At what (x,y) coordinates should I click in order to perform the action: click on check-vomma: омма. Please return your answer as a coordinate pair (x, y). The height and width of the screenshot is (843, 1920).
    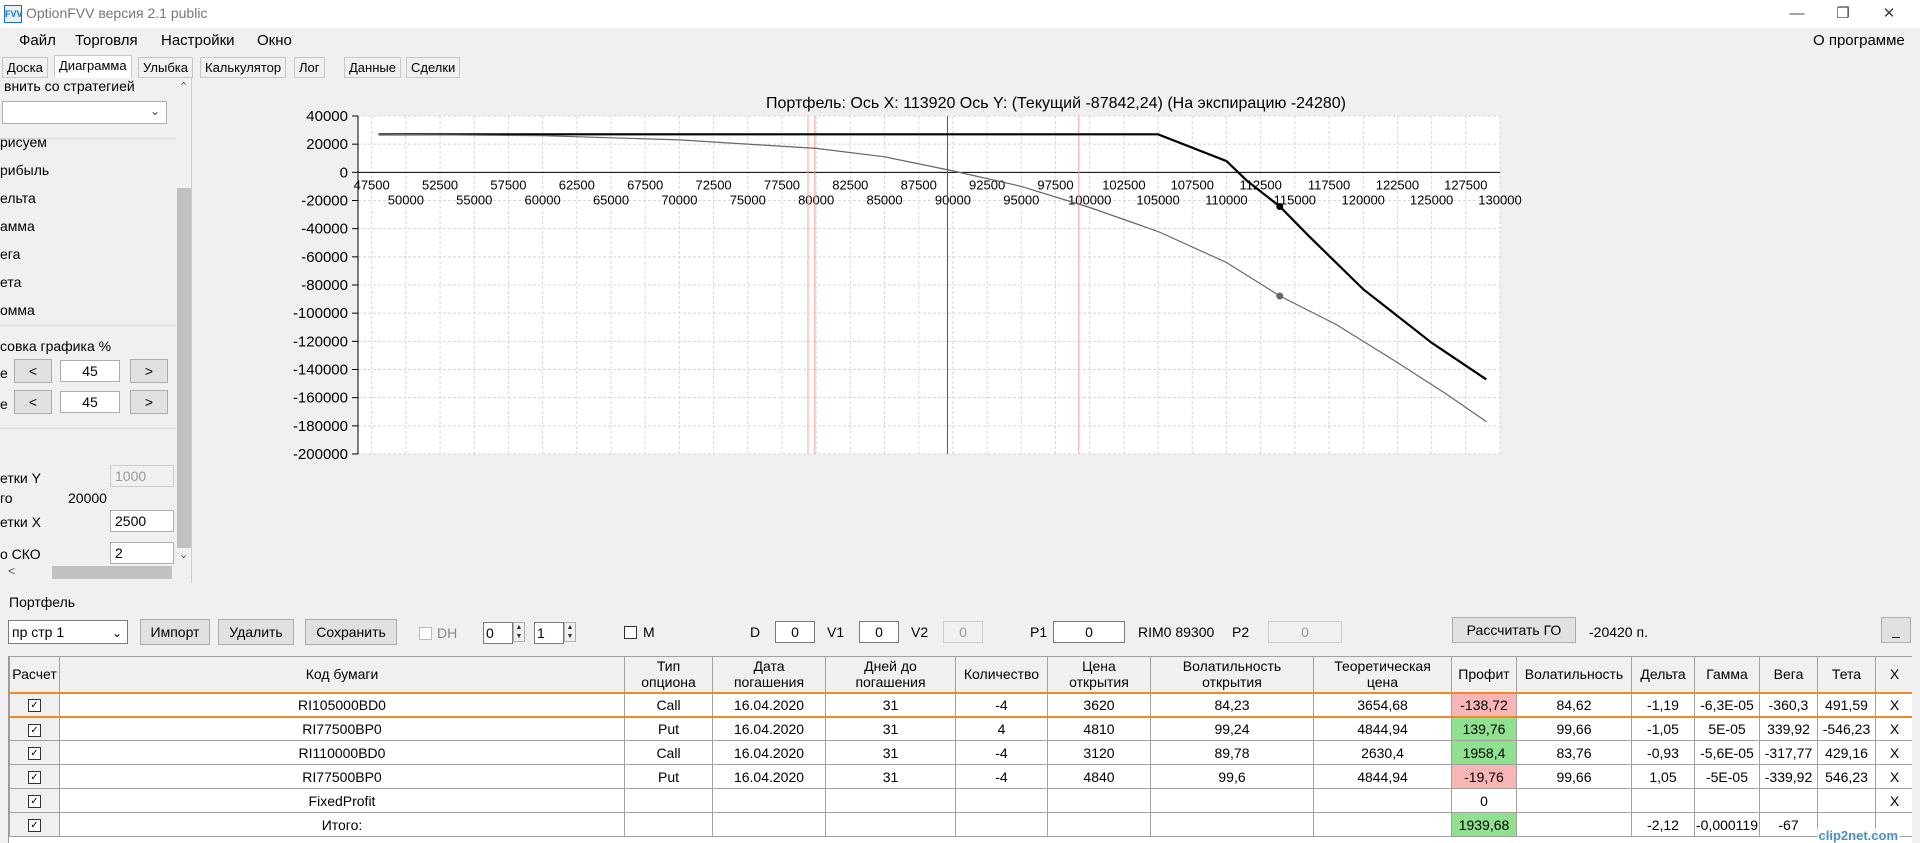
    Looking at the image, I should click on (17, 310).